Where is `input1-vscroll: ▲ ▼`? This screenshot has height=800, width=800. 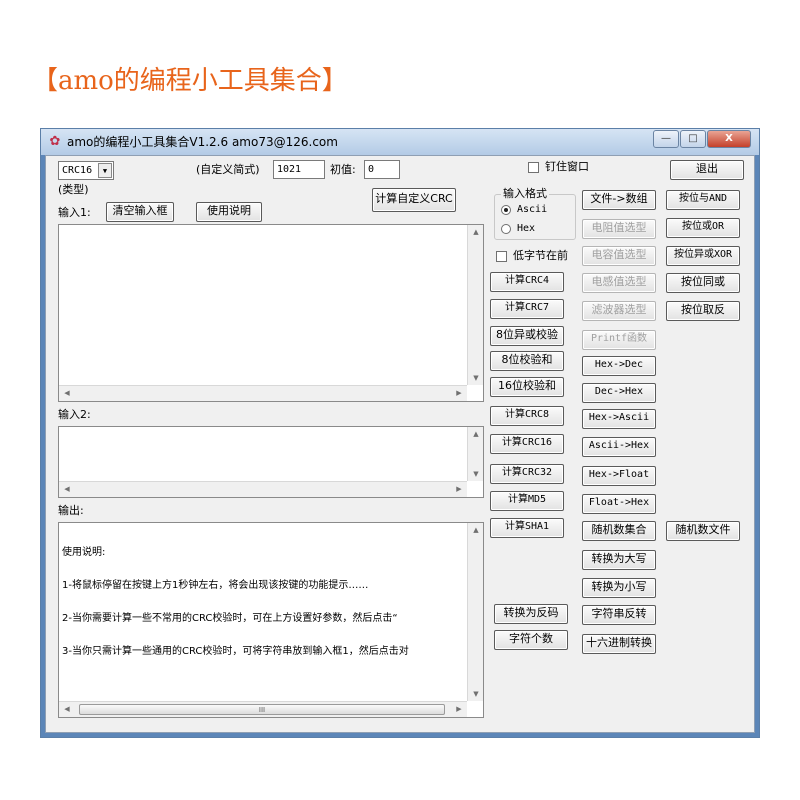
input1-vscroll: ▲ ▼ is located at coordinates (475, 305).